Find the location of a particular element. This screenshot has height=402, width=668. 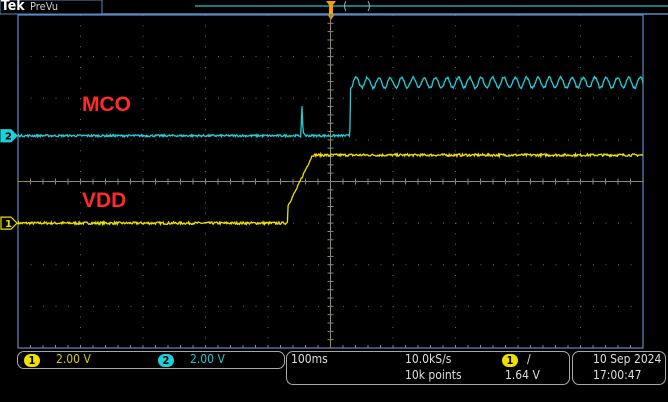

sample-rate: 10.0kS/s is located at coordinates (428, 359).